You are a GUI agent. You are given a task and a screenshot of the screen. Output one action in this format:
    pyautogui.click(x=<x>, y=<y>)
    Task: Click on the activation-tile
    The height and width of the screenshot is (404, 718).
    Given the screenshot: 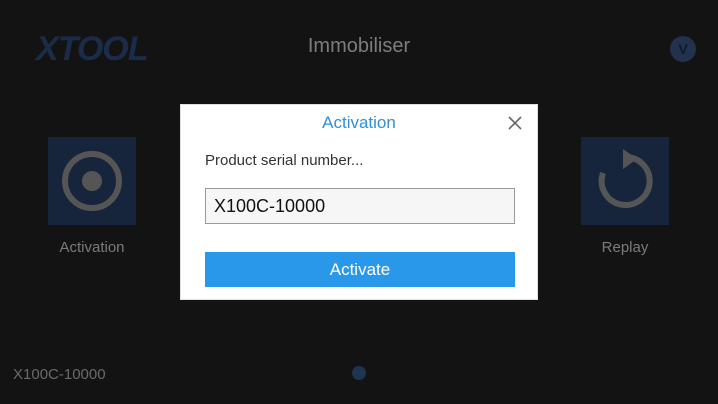 What is the action you would take?
    pyautogui.click(x=92, y=181)
    